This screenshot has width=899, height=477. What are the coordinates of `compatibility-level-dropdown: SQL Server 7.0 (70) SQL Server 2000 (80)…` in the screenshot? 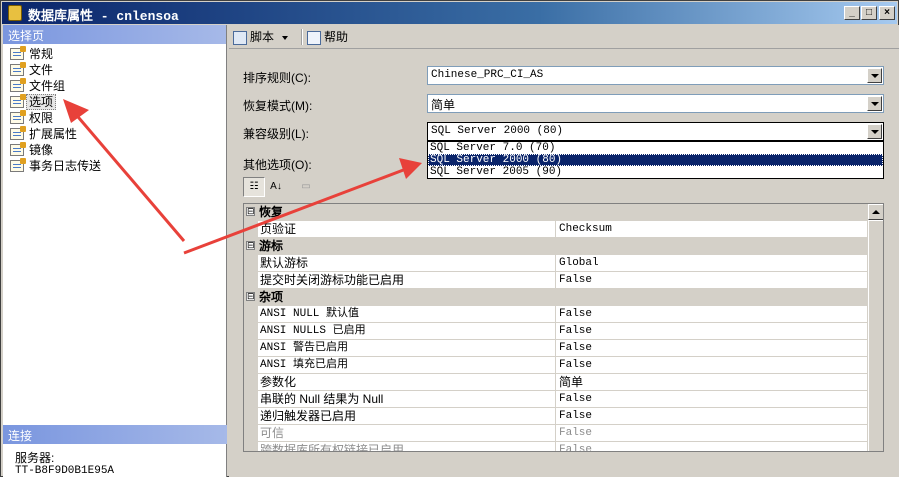 It's located at (655, 160).